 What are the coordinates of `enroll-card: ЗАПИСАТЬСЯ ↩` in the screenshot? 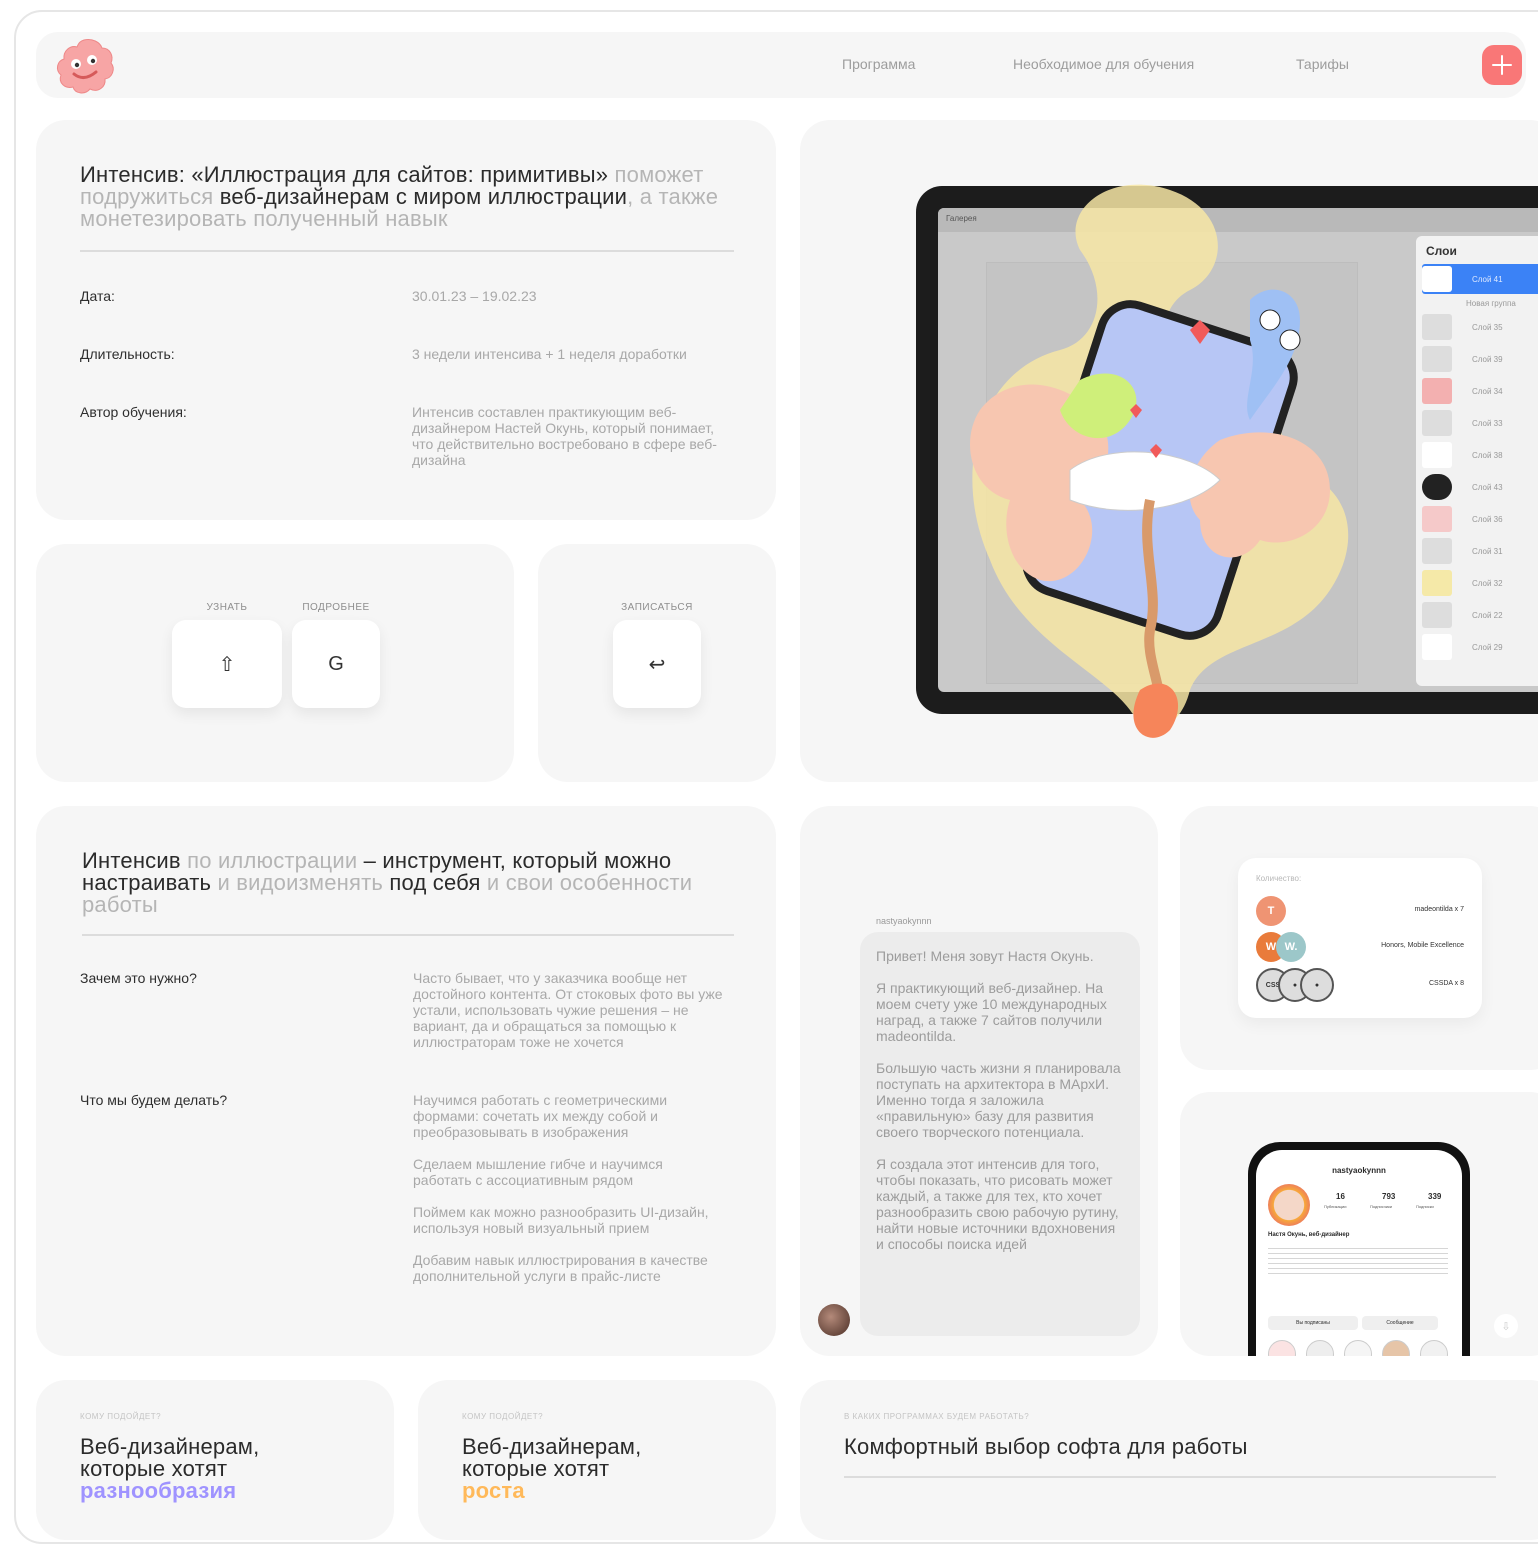 It's located at (657, 663).